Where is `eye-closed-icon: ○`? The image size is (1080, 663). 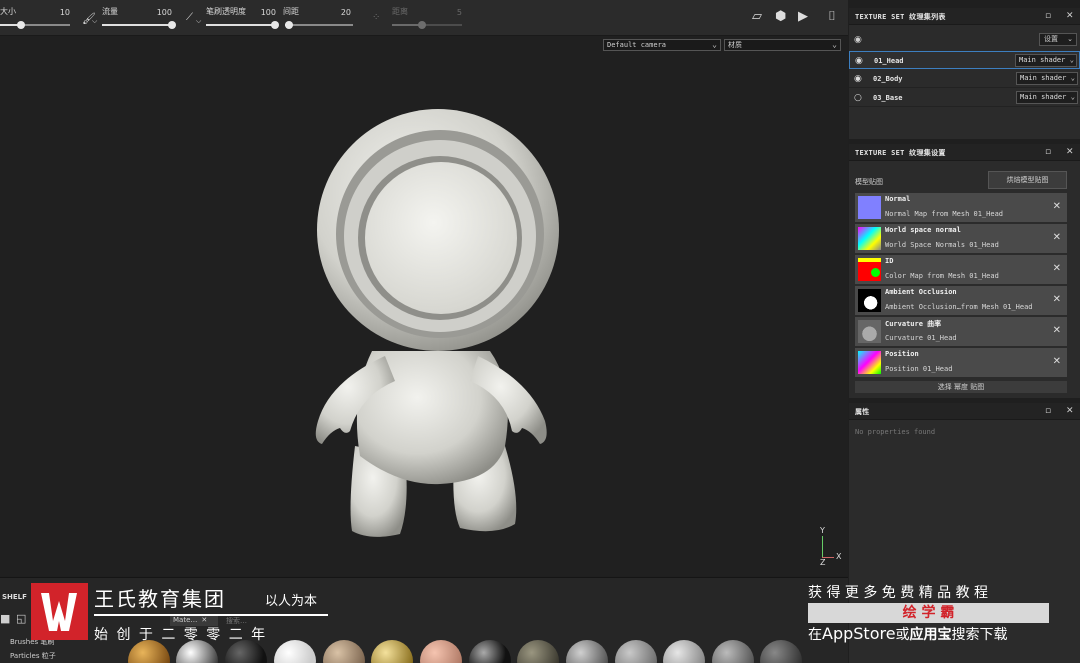
eye-closed-icon: ○ is located at coordinates (858, 98).